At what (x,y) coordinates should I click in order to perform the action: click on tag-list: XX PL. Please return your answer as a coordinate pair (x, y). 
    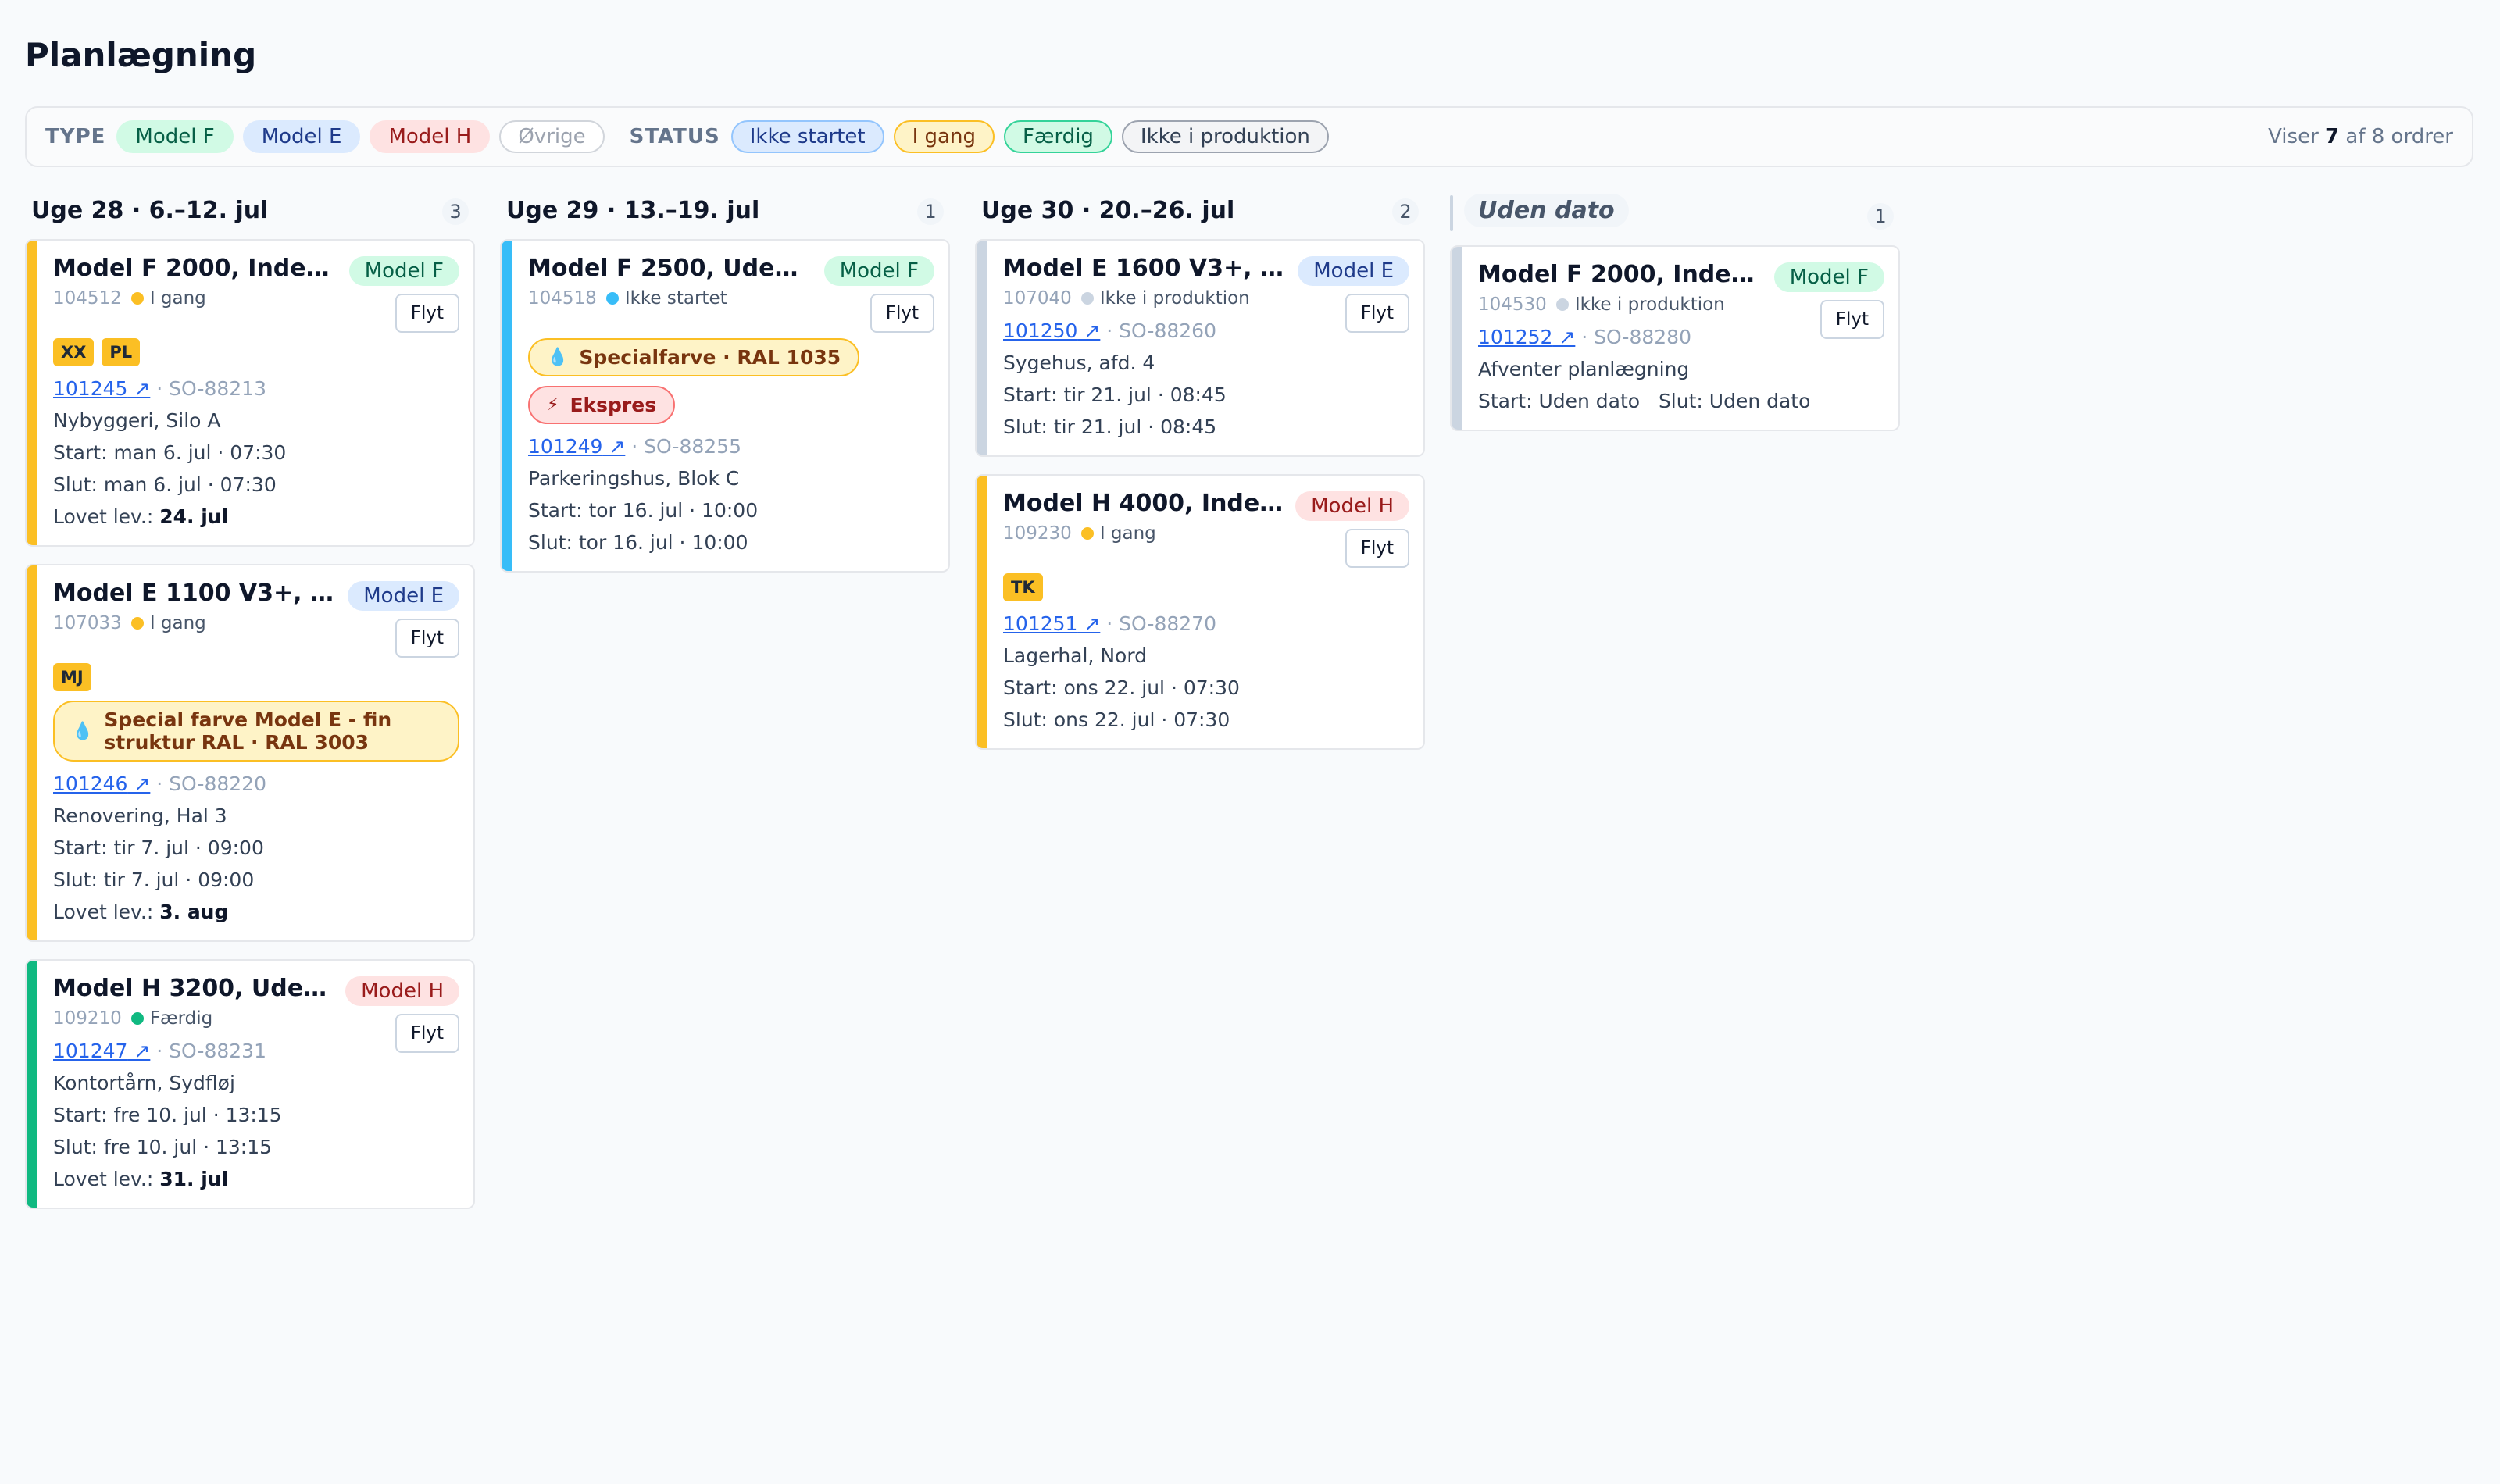
    Looking at the image, I should click on (256, 352).